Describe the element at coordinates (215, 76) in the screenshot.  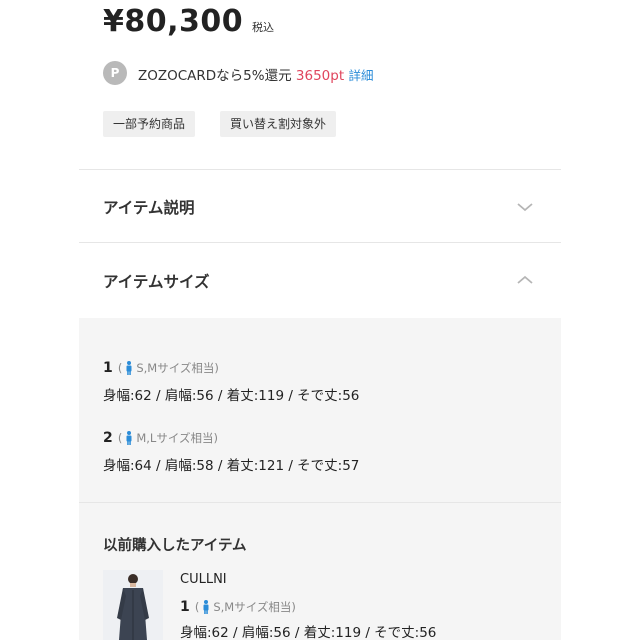
I see `zozocard-text: ZOZOCARDなら5%還元` at that location.